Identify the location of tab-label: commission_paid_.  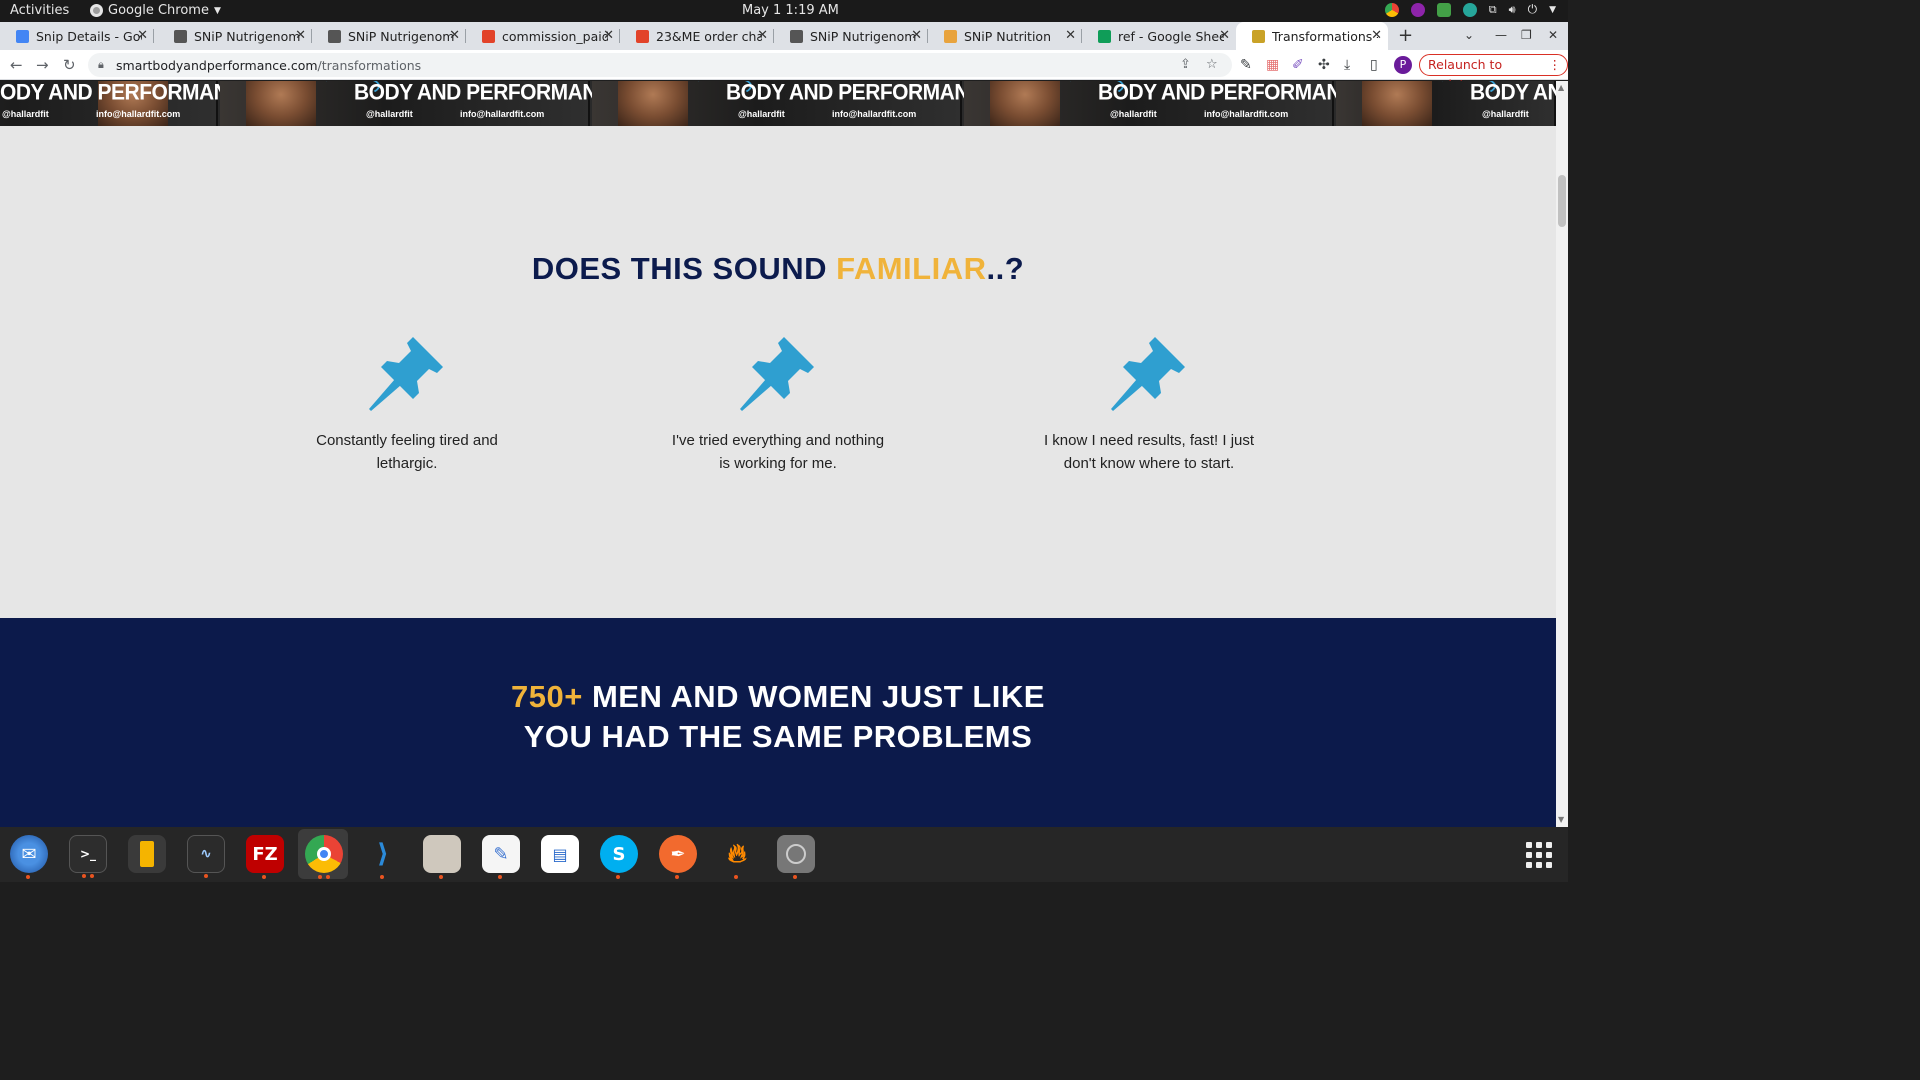
(555, 36).